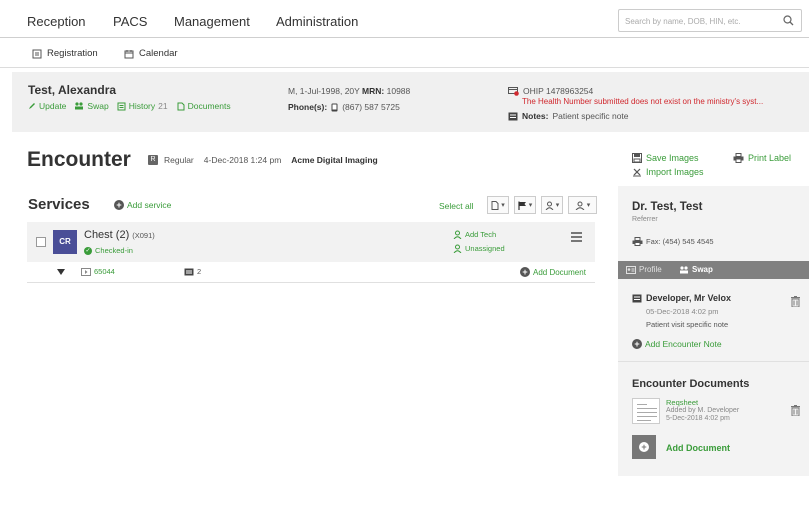 The width and height of the screenshot is (809, 523). I want to click on technician-tool-dropdown: ▾, so click(552, 205).